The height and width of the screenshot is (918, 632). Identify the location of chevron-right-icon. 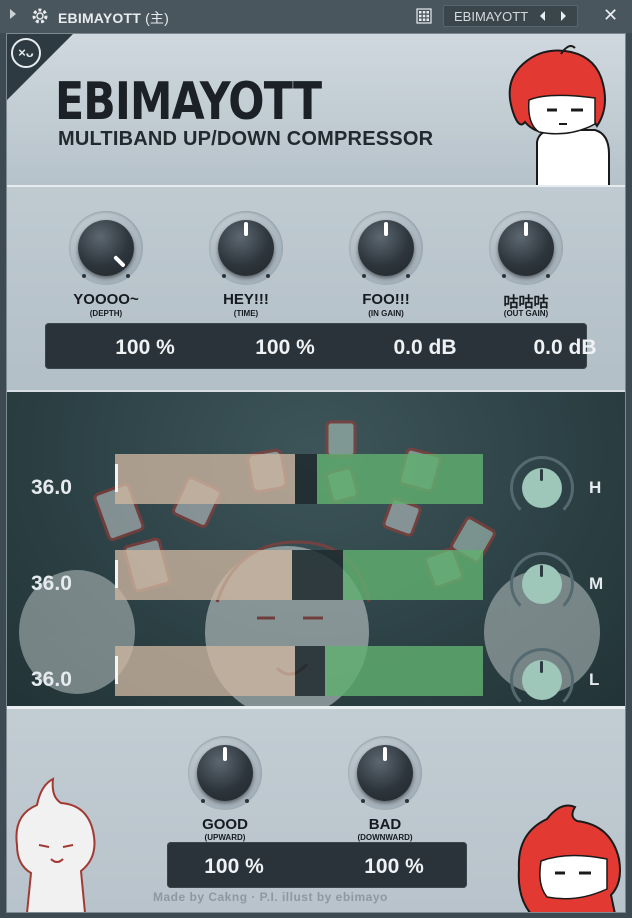
(563, 16).